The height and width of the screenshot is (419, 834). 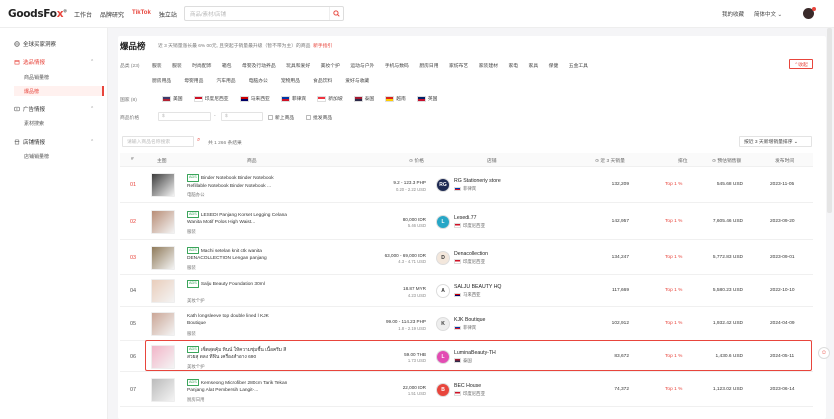 What do you see at coordinates (184, 116) in the screenshot?
I see `price-min-input: $` at bounding box center [184, 116].